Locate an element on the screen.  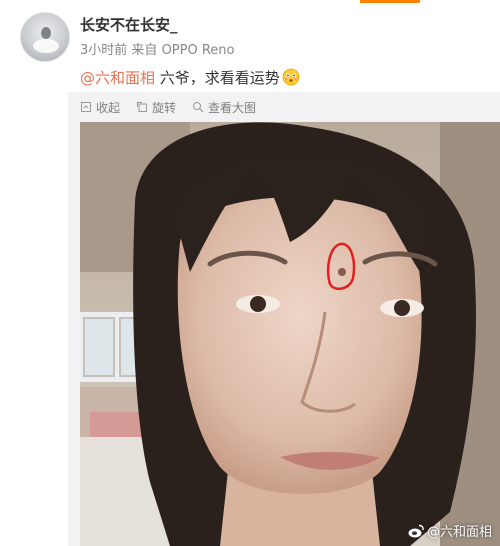
avatar is located at coordinates (45, 37).